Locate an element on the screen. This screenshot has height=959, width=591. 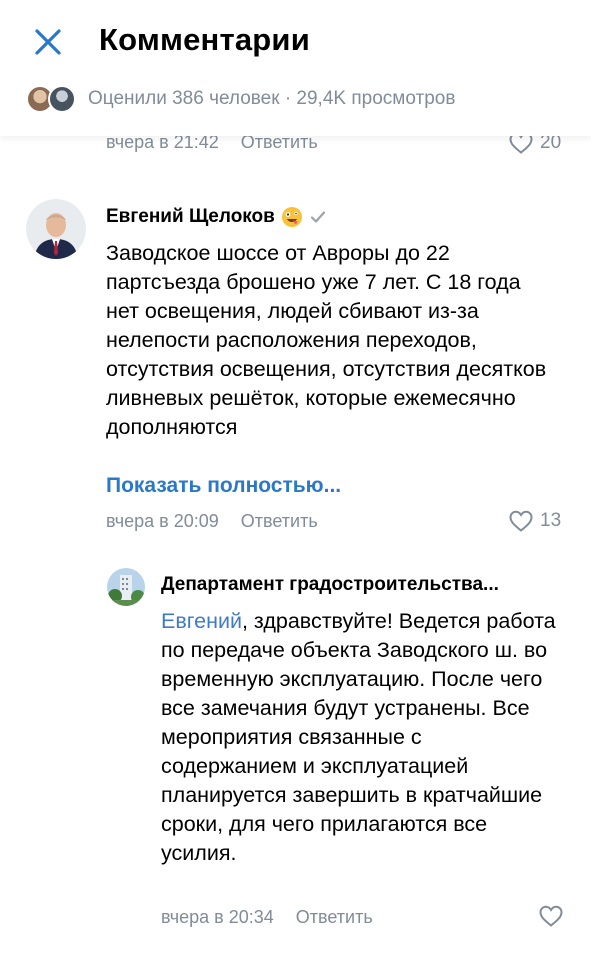
like-count: 13 is located at coordinates (551, 520).